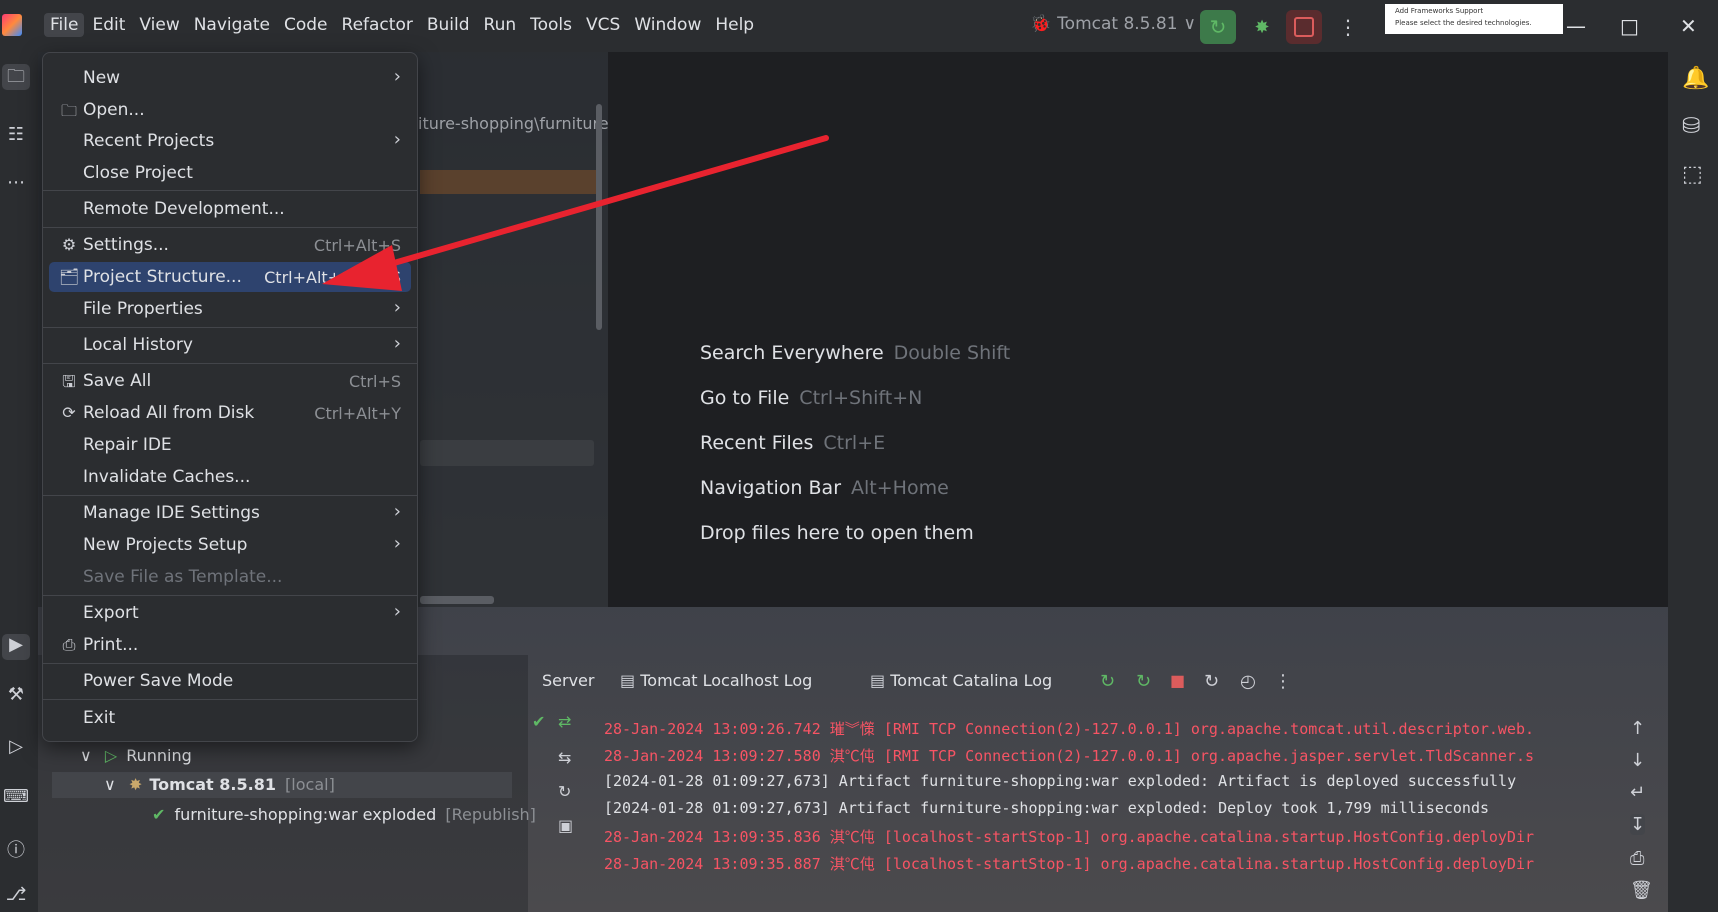  I want to click on menu-run: Run, so click(500, 25).